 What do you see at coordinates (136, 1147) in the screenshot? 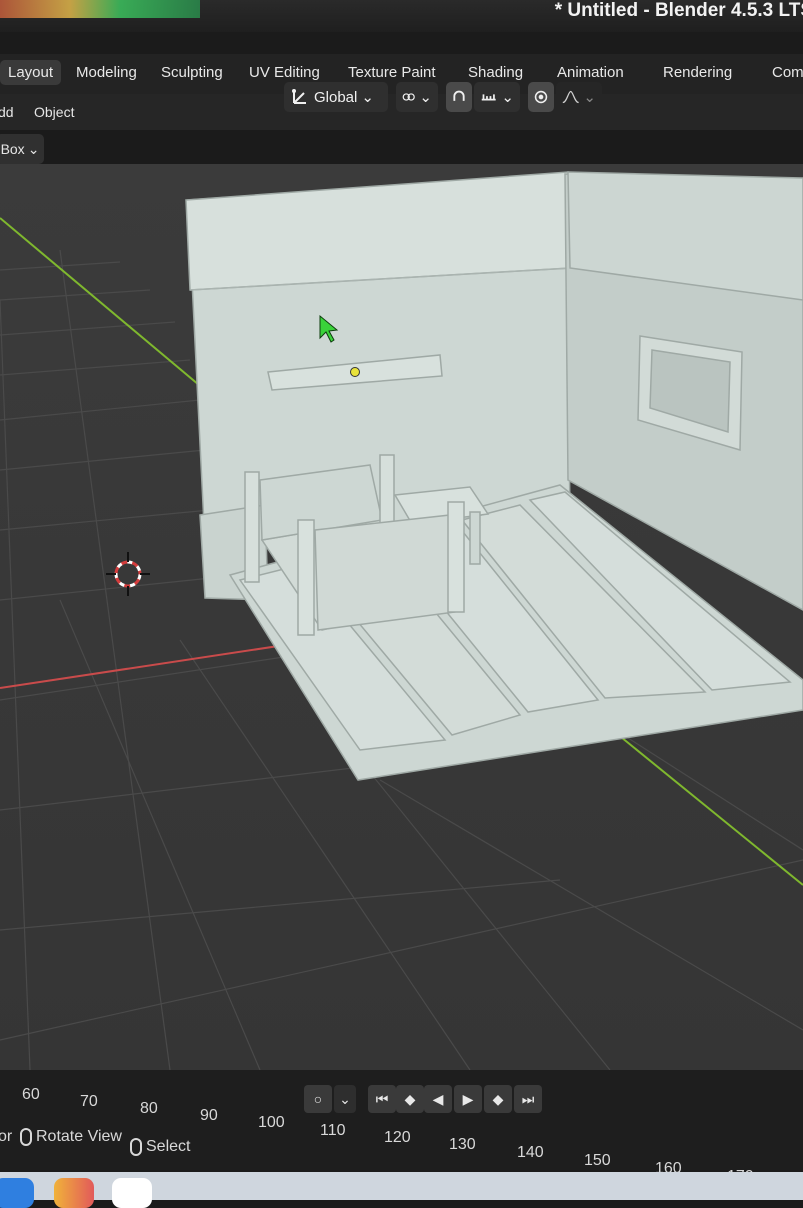
I see `mouse-right-icon` at bounding box center [136, 1147].